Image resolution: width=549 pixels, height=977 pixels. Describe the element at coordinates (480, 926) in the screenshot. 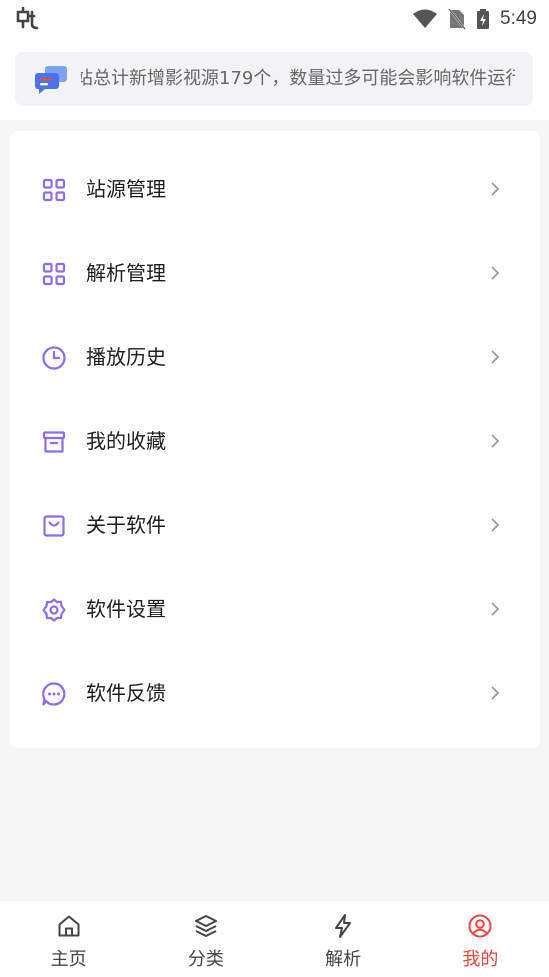

I see `user-icon` at that location.